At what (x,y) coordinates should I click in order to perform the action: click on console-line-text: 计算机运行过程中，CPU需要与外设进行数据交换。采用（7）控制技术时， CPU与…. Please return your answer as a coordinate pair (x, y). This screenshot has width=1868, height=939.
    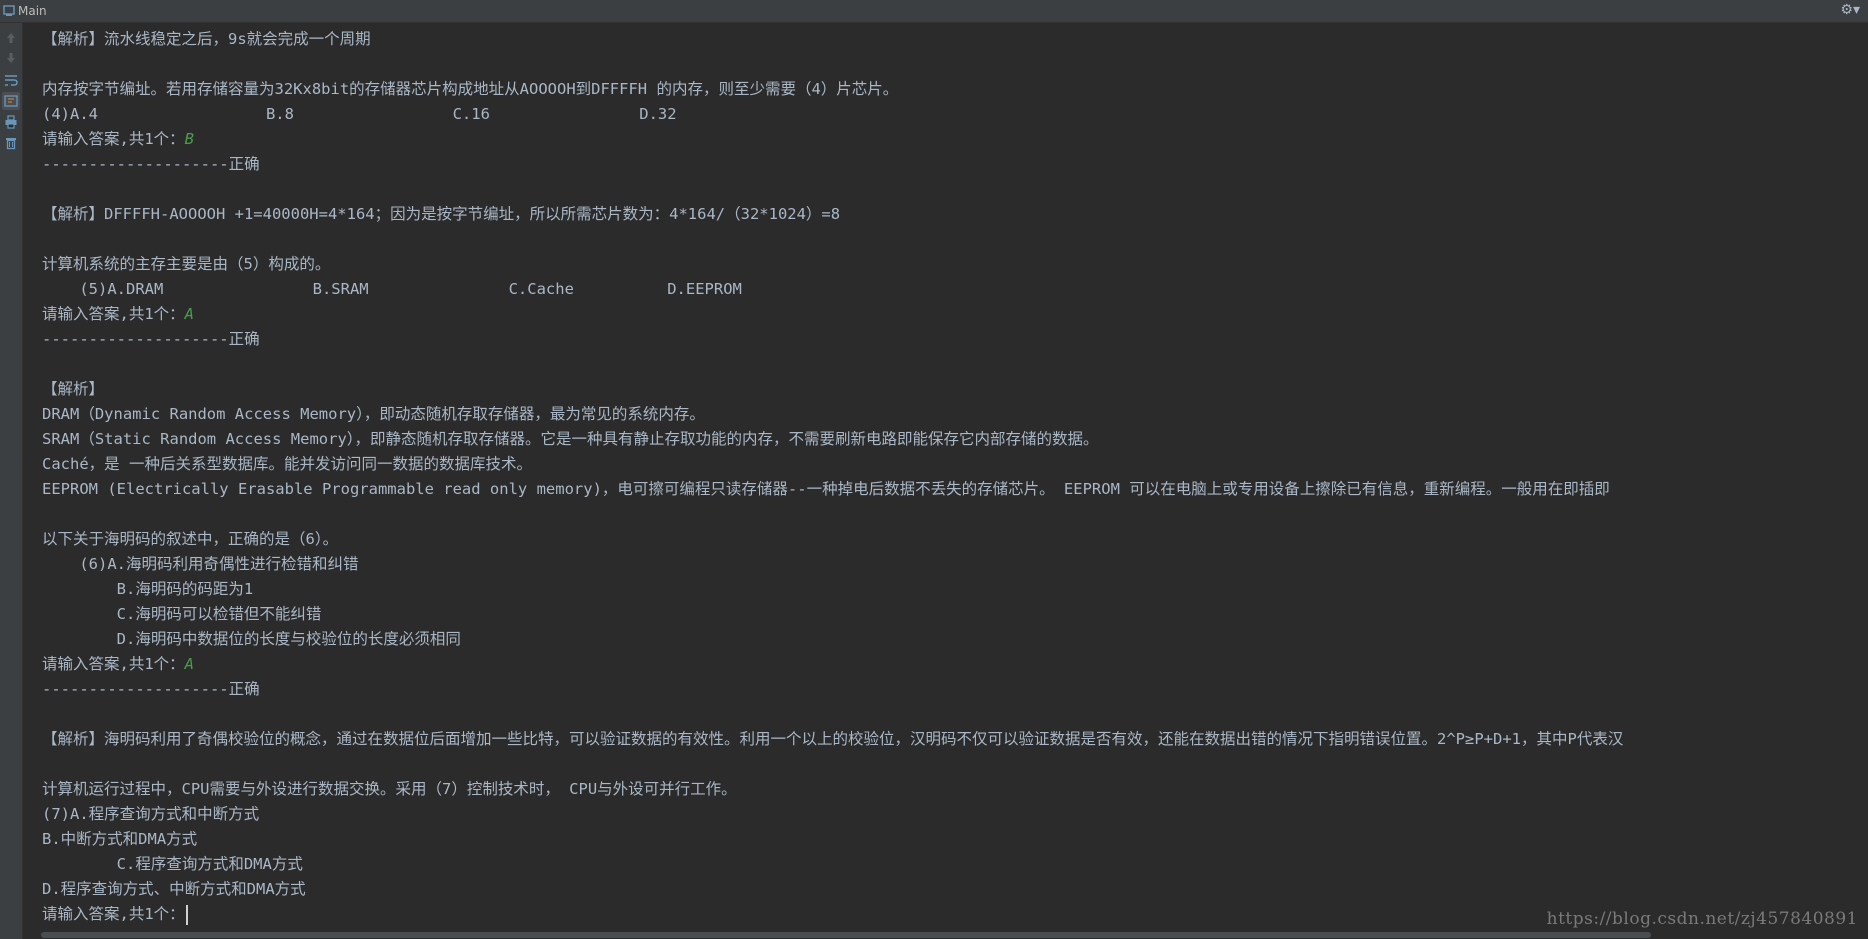
    Looking at the image, I should click on (389, 789).